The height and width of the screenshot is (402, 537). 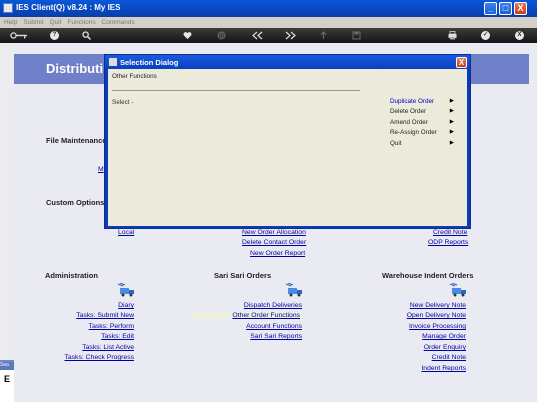 What do you see at coordinates (56, 22) in the screenshot?
I see `menu-quit: Quit` at bounding box center [56, 22].